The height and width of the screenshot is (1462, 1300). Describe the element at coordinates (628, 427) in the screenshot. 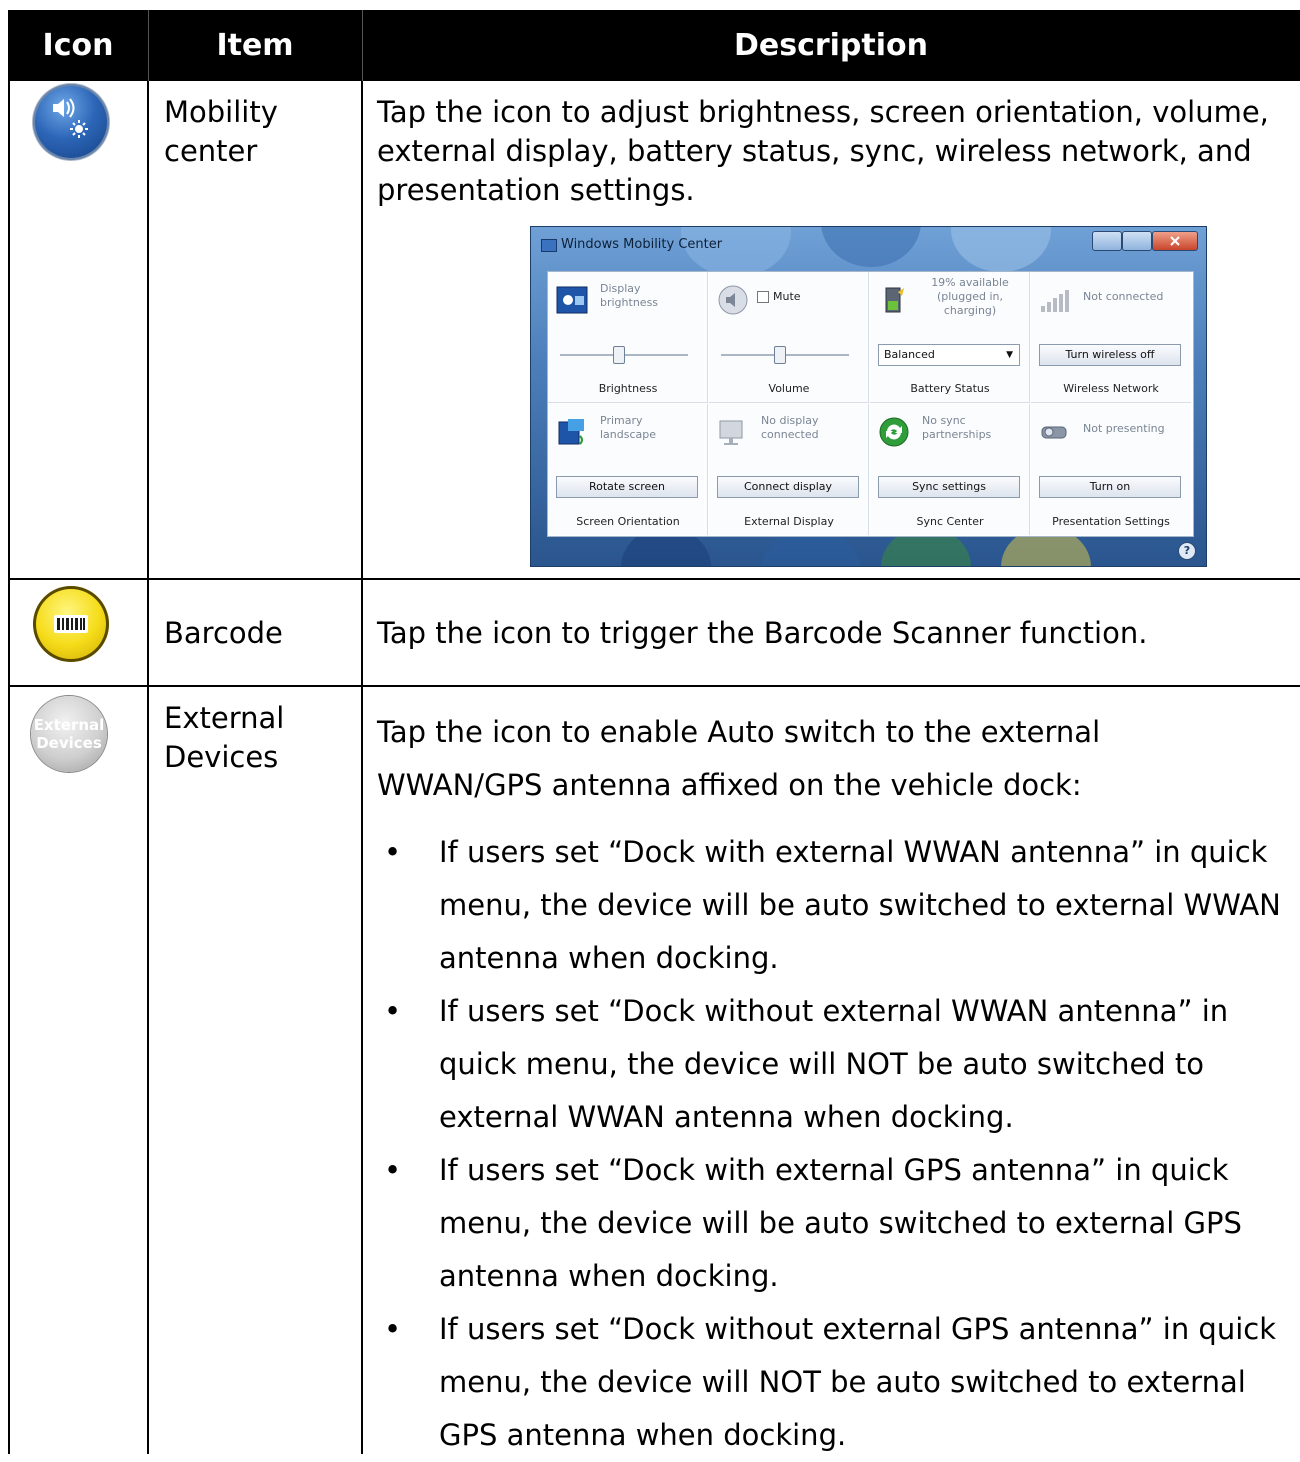

I see `tile-status: Primary landscape` at that location.